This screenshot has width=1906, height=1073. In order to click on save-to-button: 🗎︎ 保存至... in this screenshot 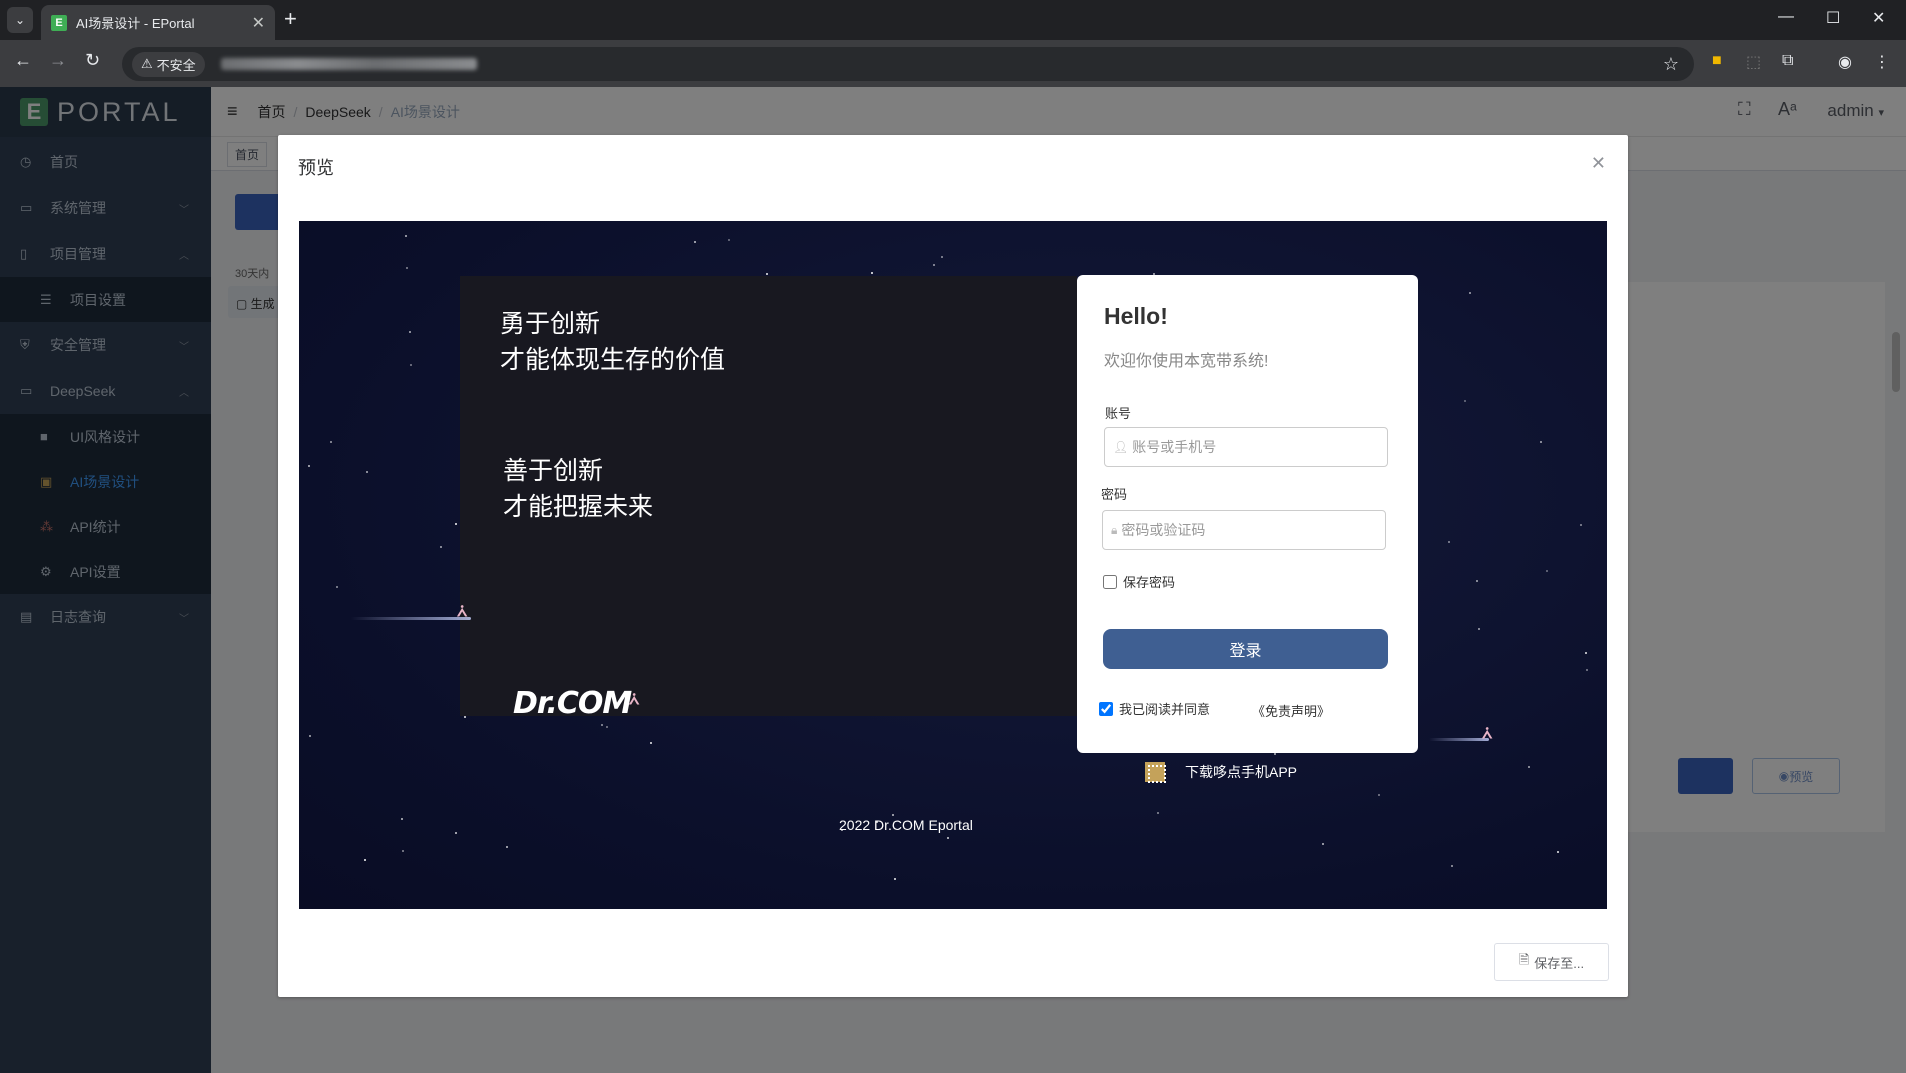, I will do `click(1551, 962)`.